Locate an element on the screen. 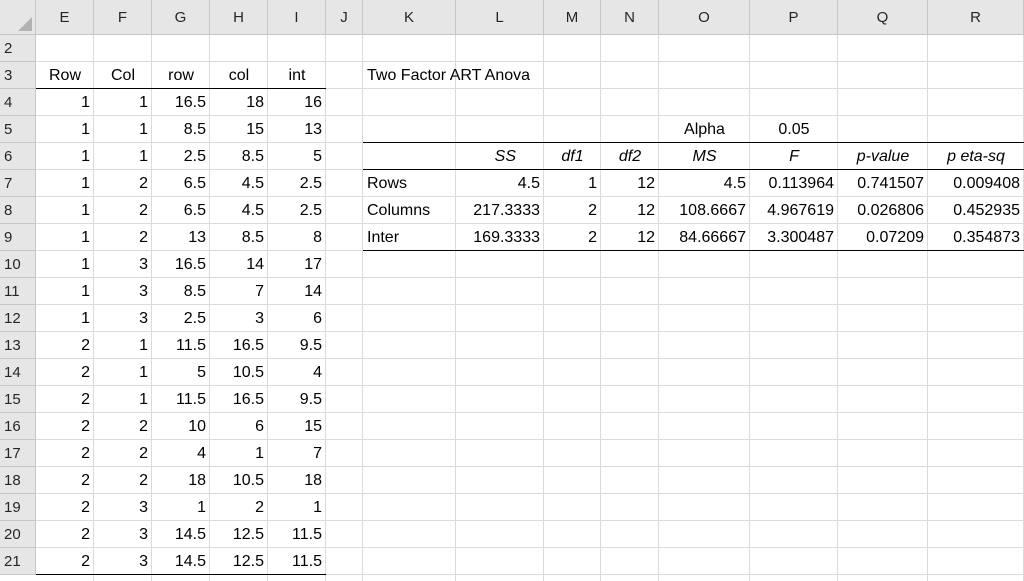 This screenshot has width=1024, height=581. anova-cell: 217.3333 is located at coordinates (500, 210).